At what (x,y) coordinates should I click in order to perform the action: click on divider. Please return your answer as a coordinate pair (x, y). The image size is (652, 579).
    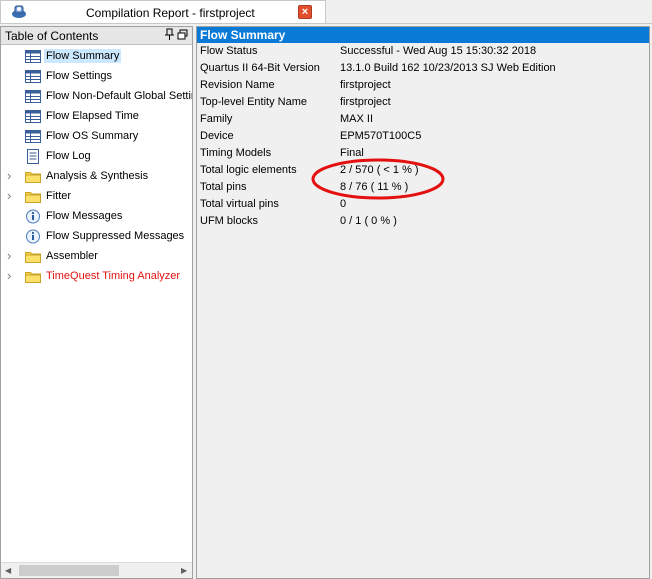
    Looking at the image, I should click on (326, 23).